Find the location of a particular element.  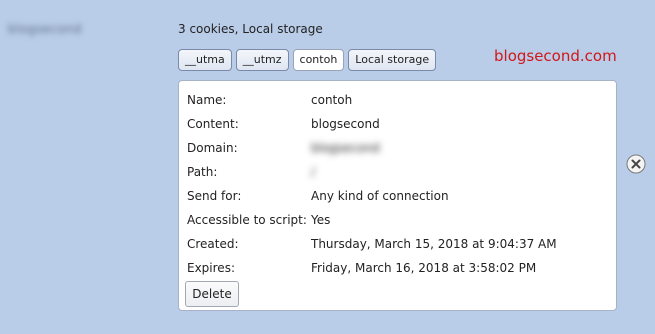

detail-label: Domain: is located at coordinates (212, 148).